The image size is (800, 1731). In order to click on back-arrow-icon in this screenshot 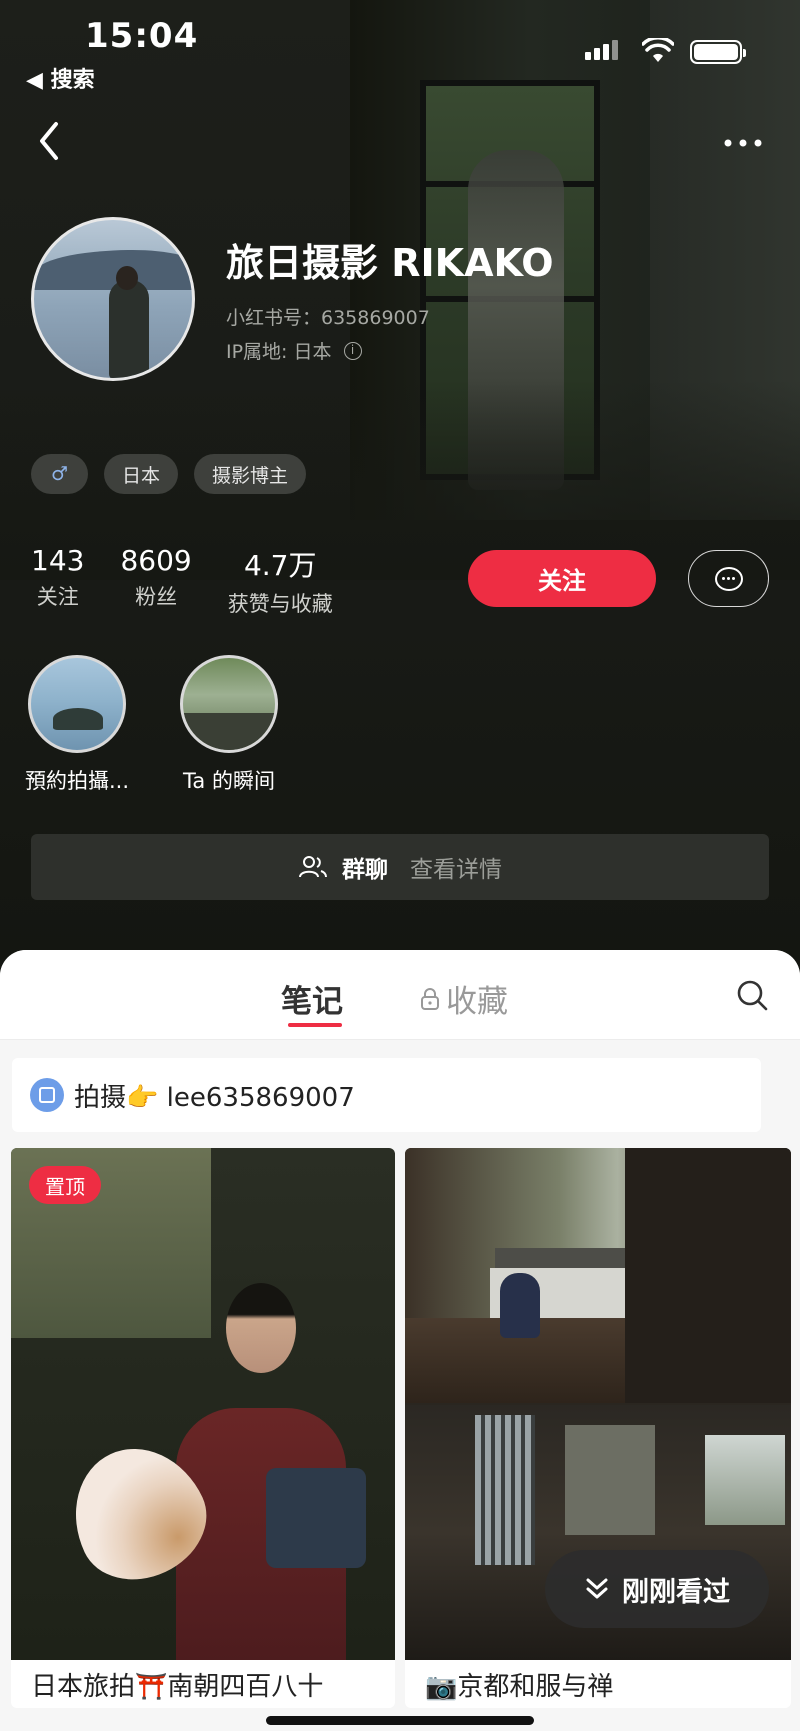, I will do `click(54, 141)`.